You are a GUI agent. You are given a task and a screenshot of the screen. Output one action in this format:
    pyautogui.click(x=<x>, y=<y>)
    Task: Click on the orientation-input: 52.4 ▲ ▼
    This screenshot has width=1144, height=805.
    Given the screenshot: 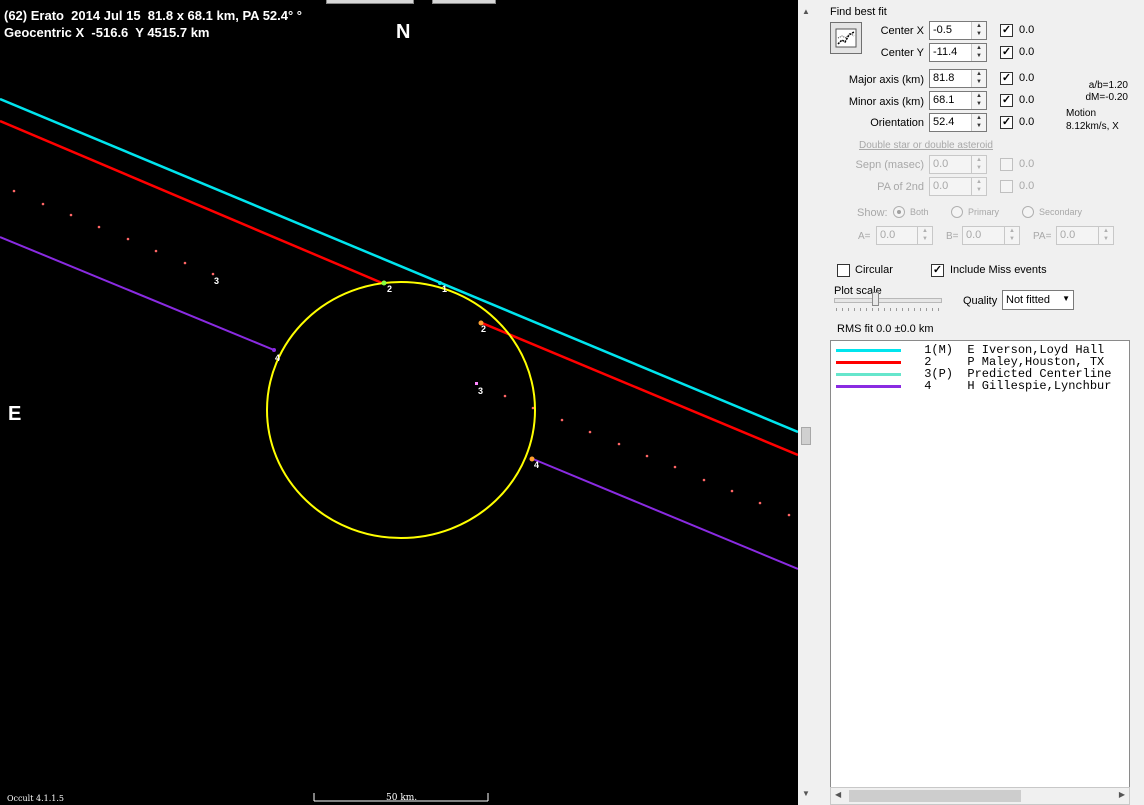 What is the action you would take?
    pyautogui.click(x=958, y=122)
    